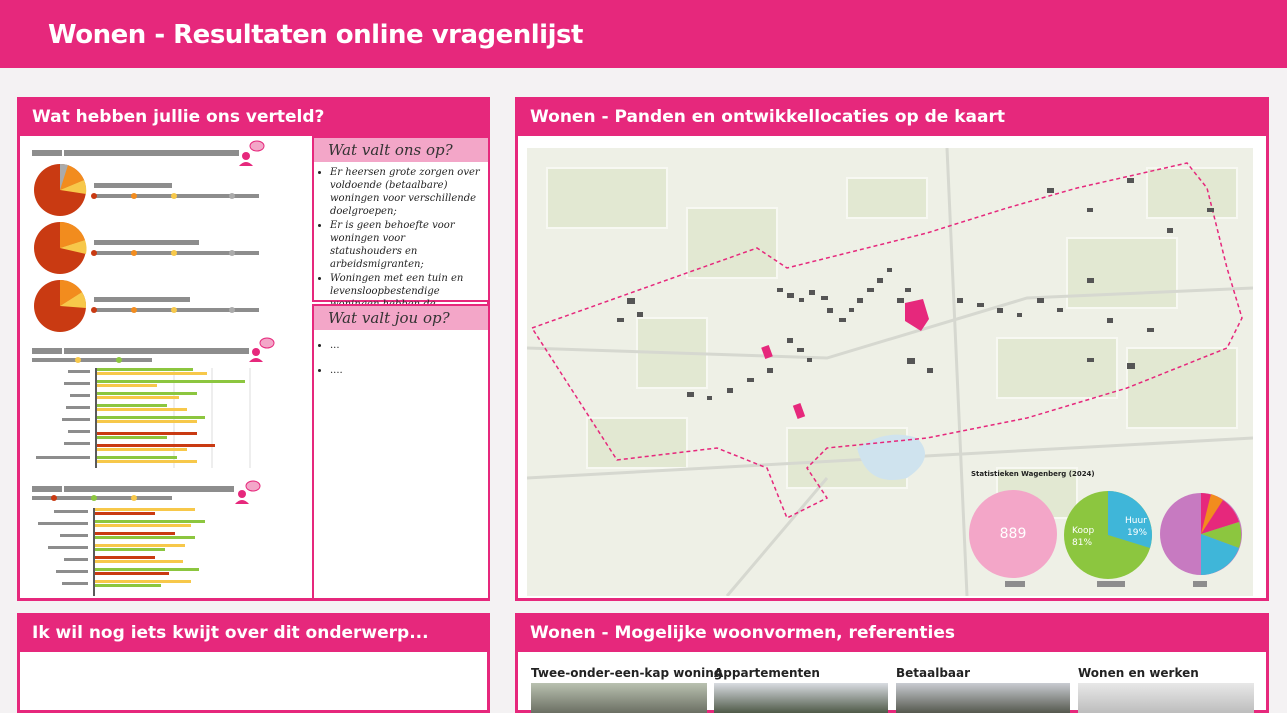  I want to click on reference-label: Appartementen, so click(767, 673).